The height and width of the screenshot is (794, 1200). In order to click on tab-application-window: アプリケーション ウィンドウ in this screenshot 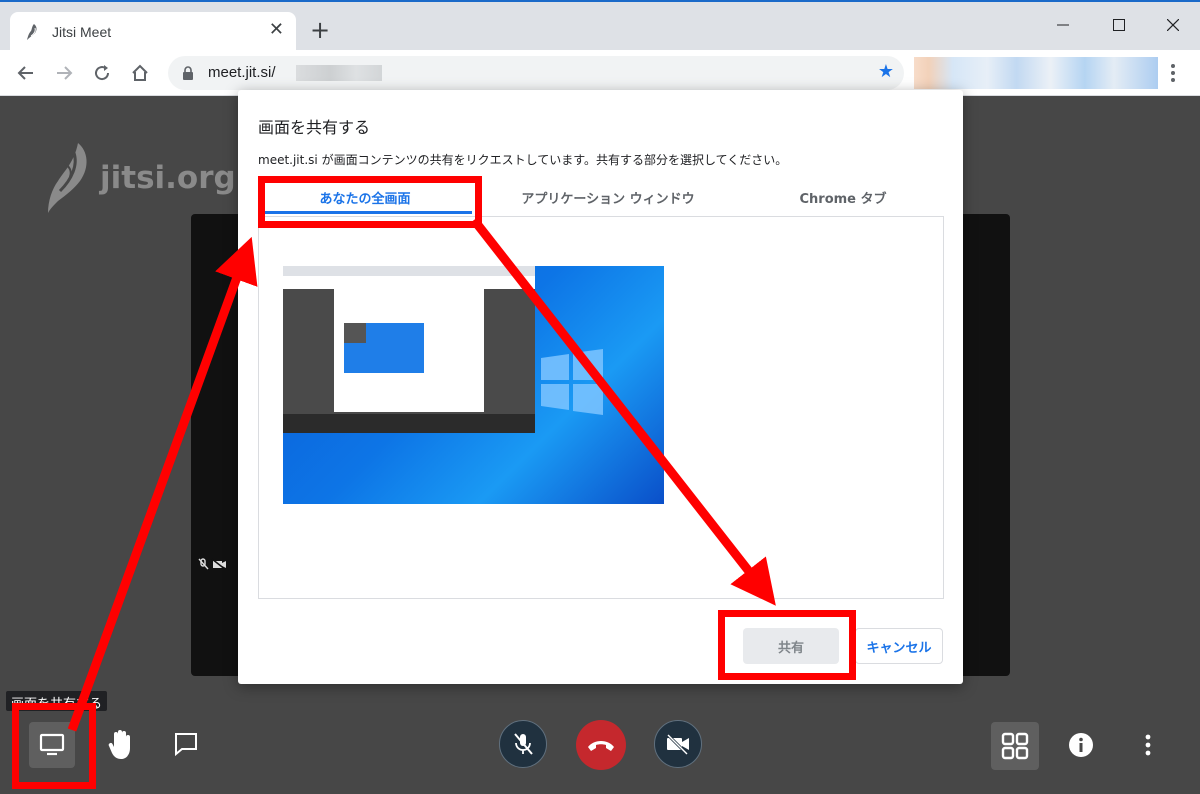, I will do `click(608, 201)`.